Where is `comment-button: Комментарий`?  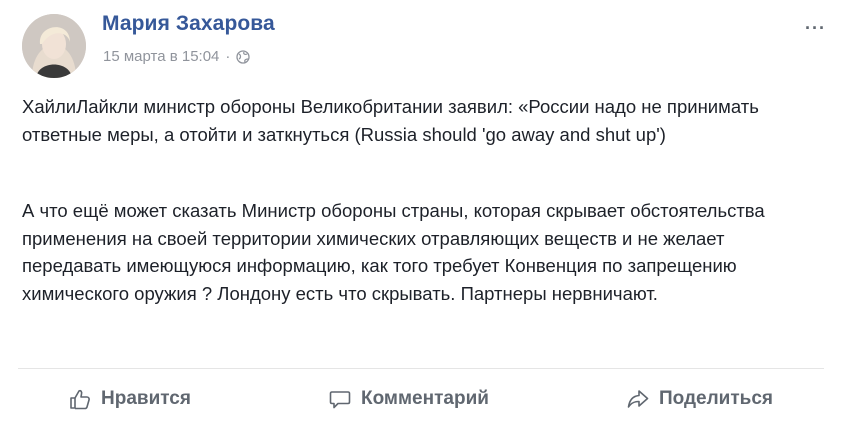
comment-button: Комментарий is located at coordinates (409, 399).